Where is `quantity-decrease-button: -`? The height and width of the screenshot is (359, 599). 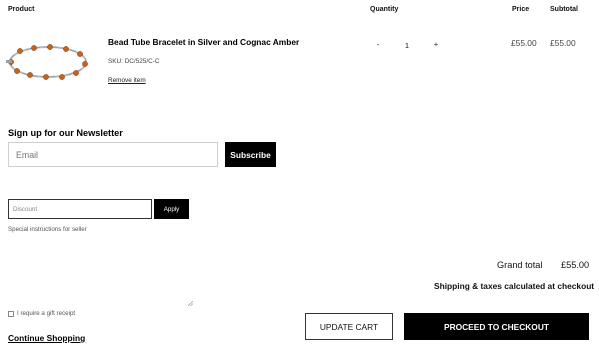
quantity-decrease-button: - is located at coordinates (378, 44).